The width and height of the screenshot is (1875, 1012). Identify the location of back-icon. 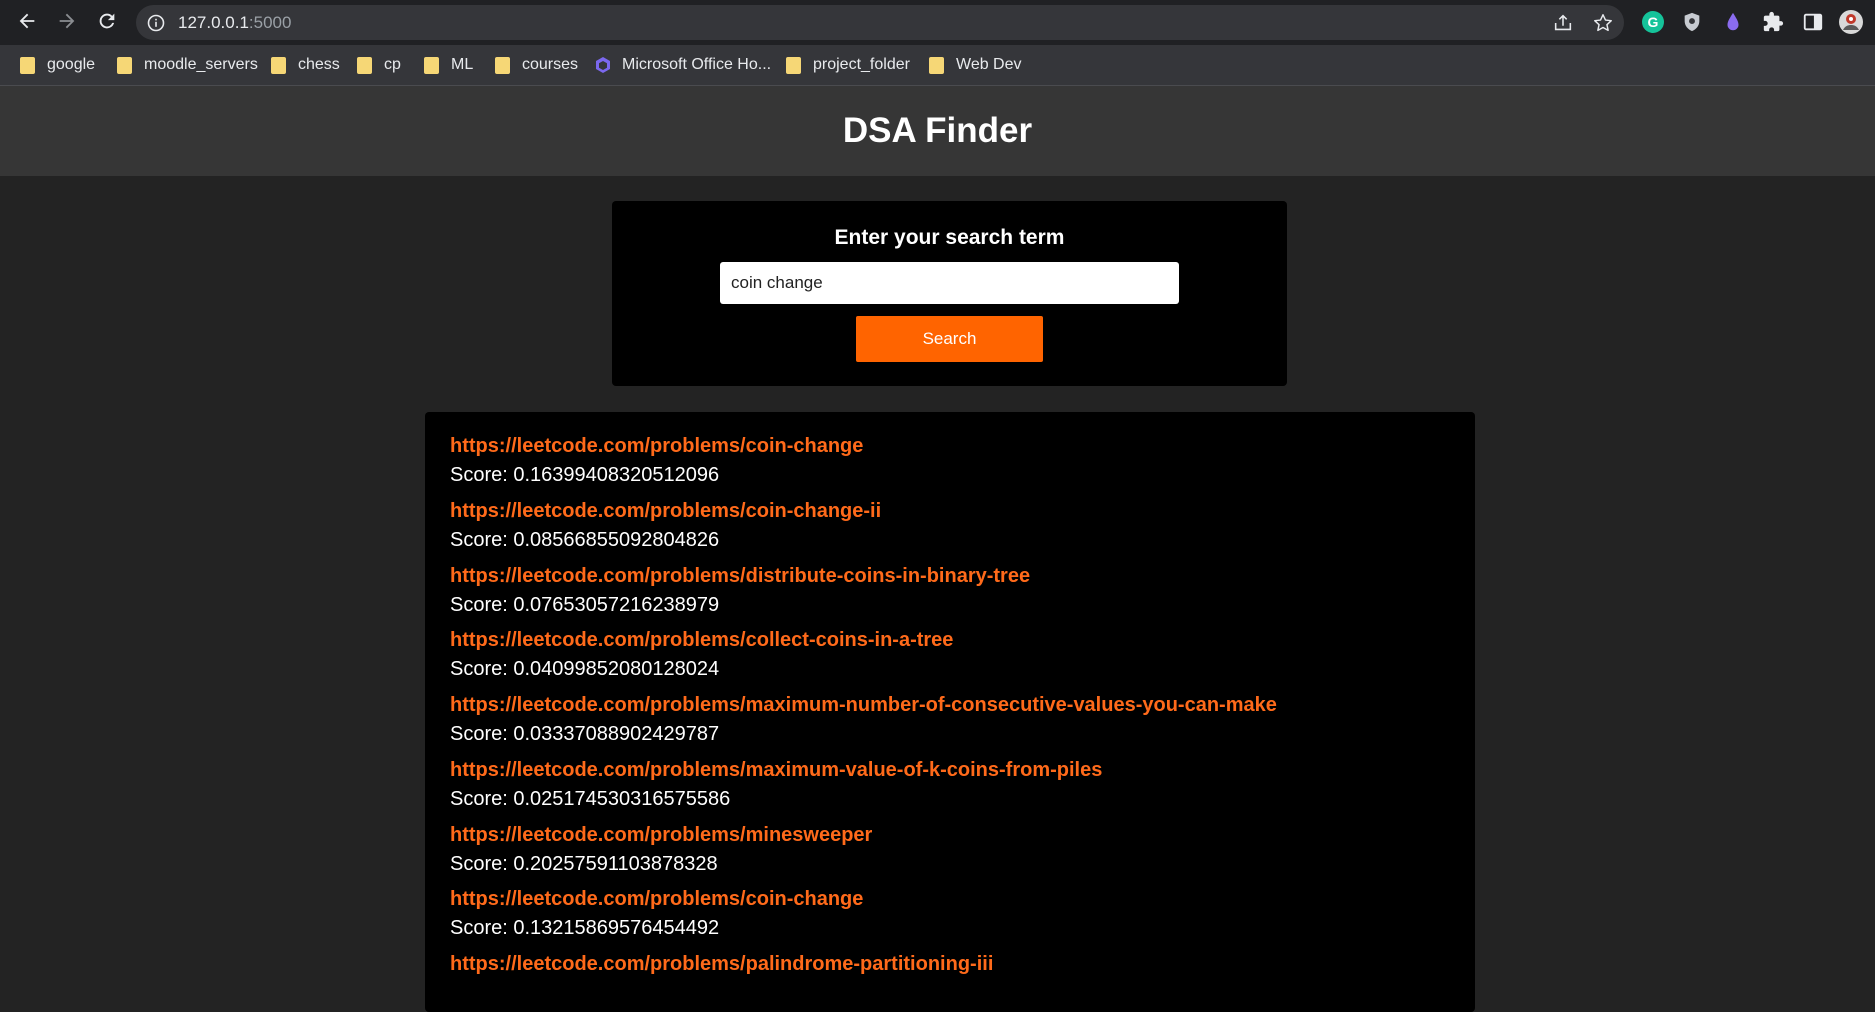
(27, 21).